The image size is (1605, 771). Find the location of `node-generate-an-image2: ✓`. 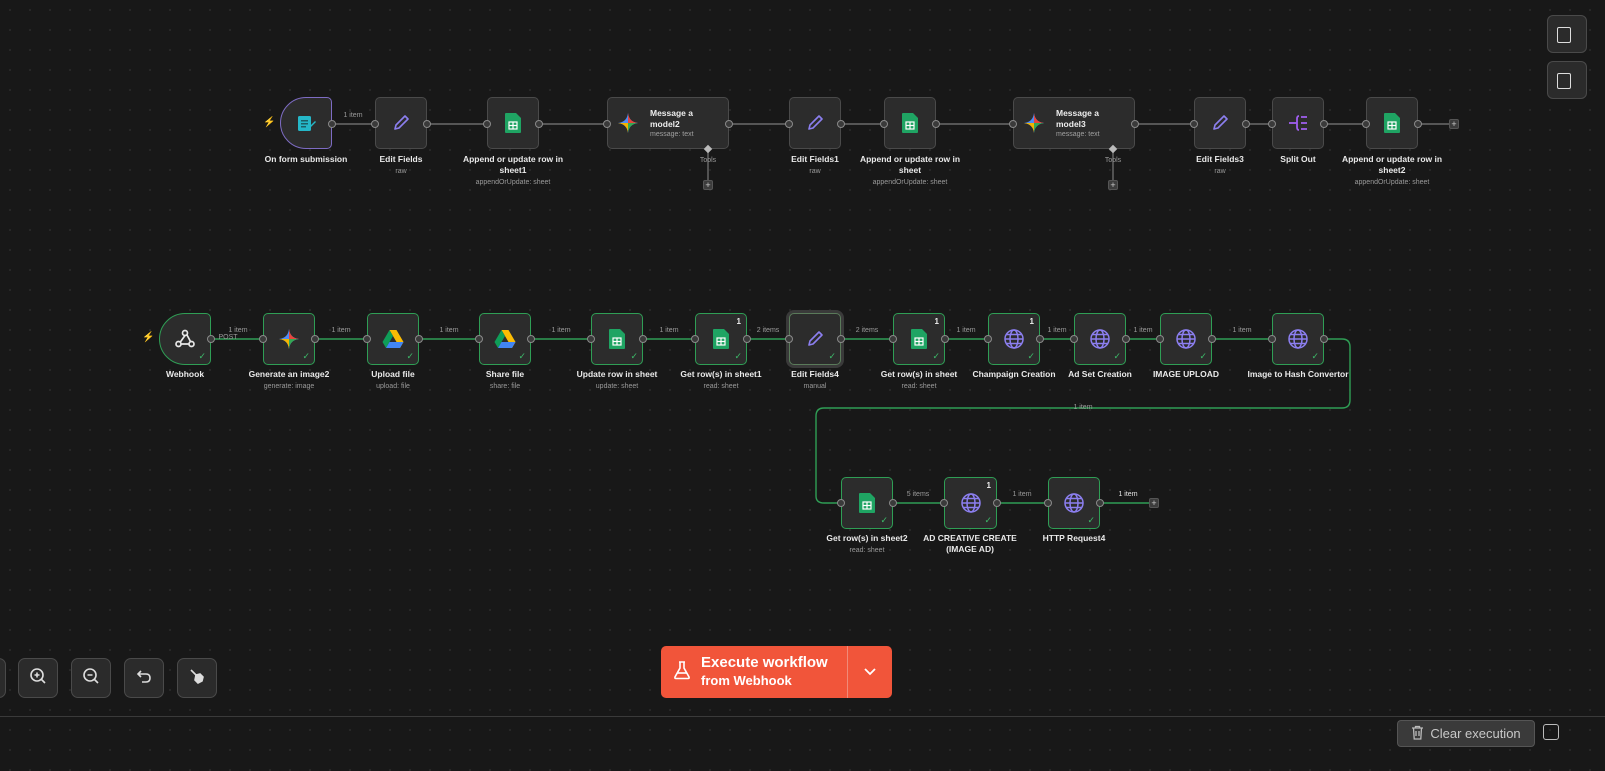

node-generate-an-image2: ✓ is located at coordinates (289, 339).